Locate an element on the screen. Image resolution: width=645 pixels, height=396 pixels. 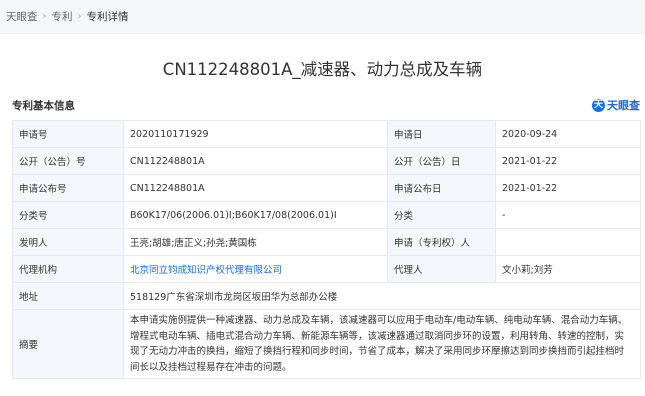
agency-link: 北京同立钧成知识产权代理有限公司 is located at coordinates (255, 269).